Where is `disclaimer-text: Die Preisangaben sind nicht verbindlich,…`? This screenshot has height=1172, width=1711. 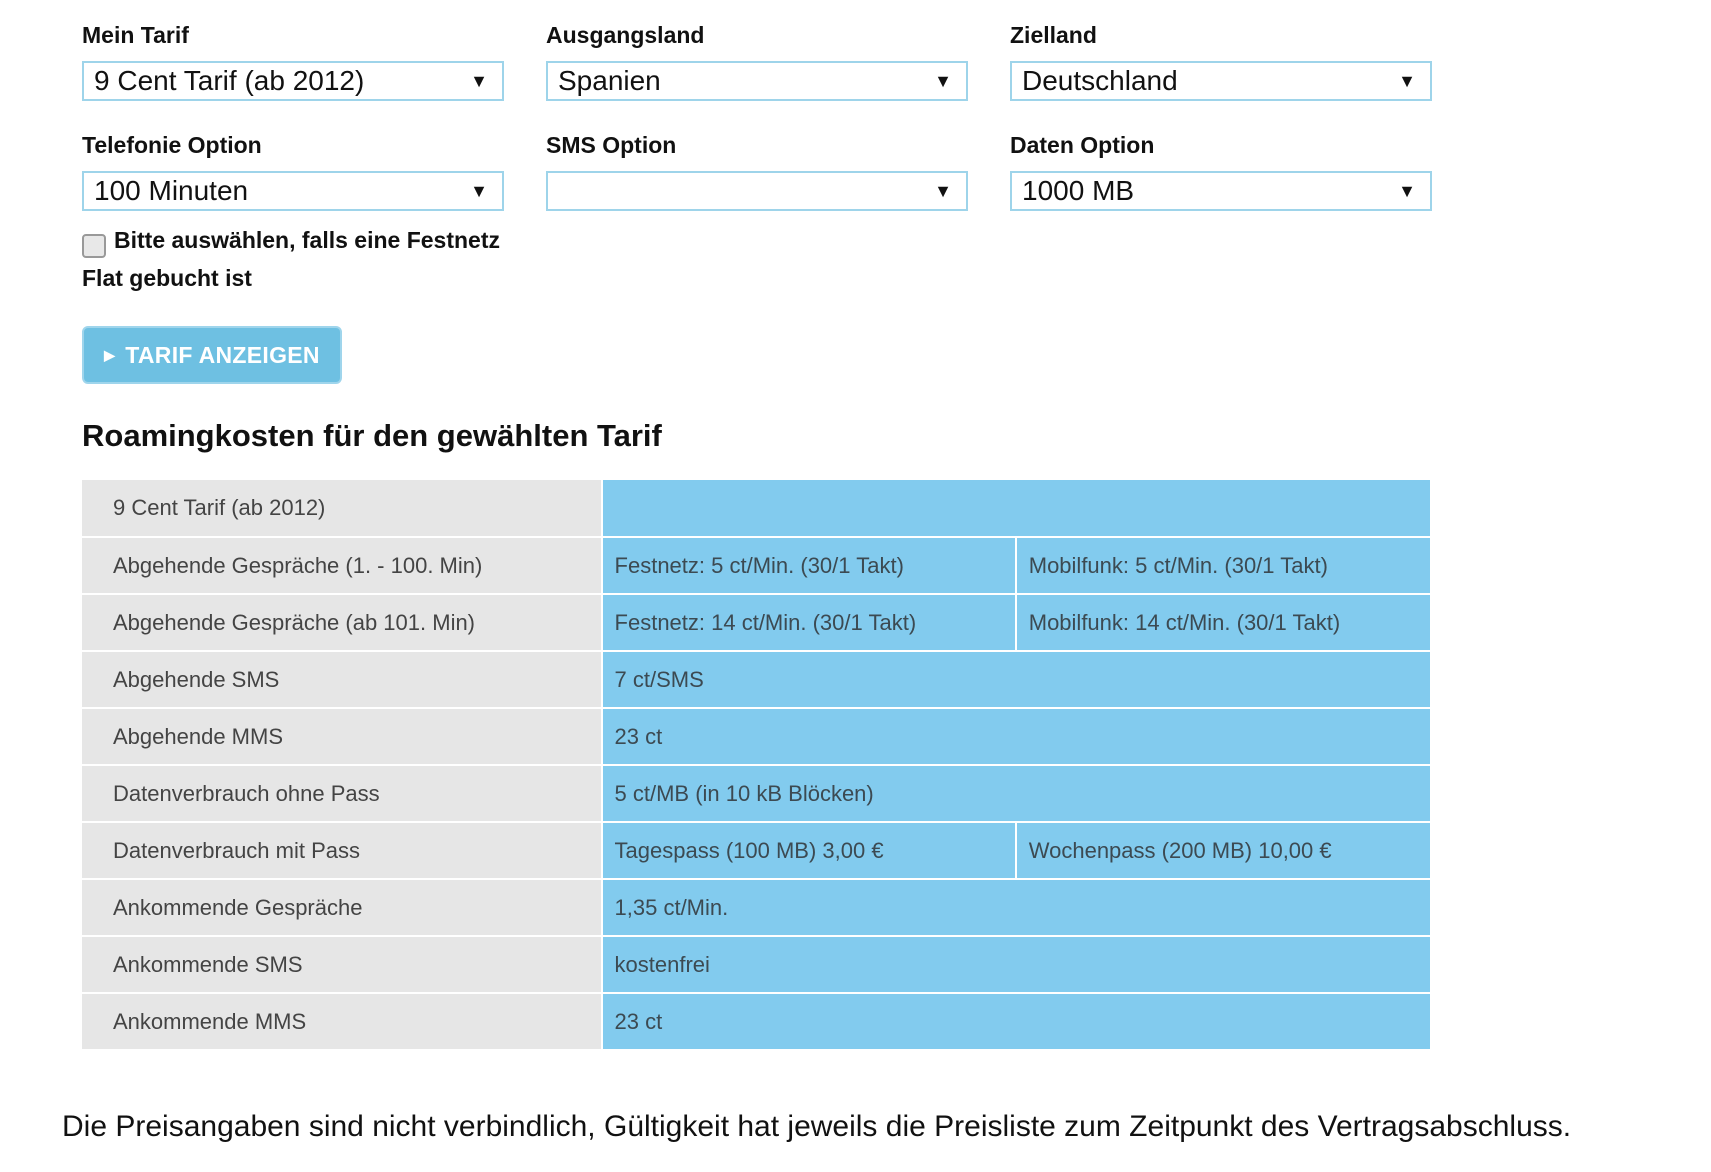 disclaimer-text: Die Preisangaben sind nicht verbindlich,… is located at coordinates (817, 1126).